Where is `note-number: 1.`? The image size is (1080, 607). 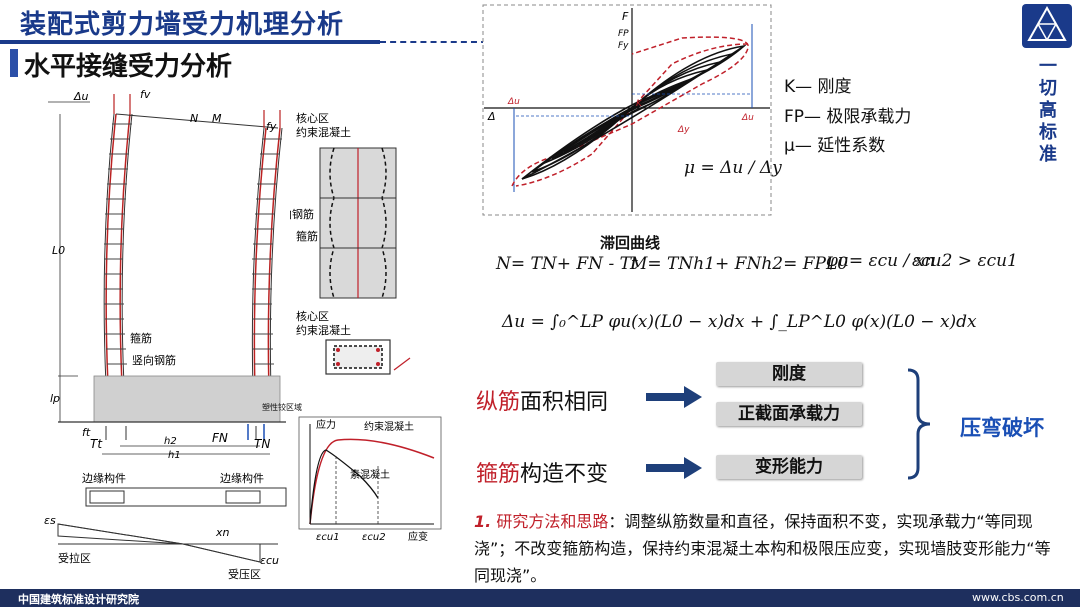
note-number: 1. is located at coordinates (483, 521).